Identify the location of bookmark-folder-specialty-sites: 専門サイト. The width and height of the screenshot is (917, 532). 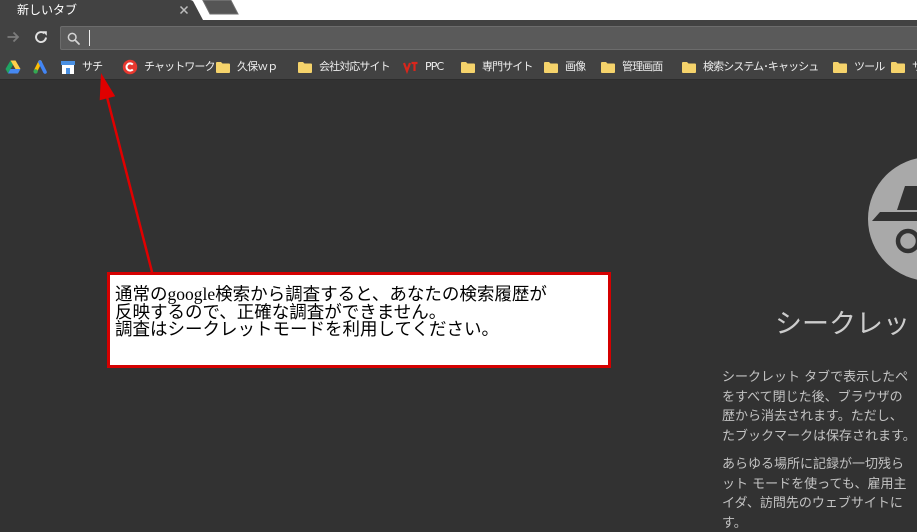
(496, 67).